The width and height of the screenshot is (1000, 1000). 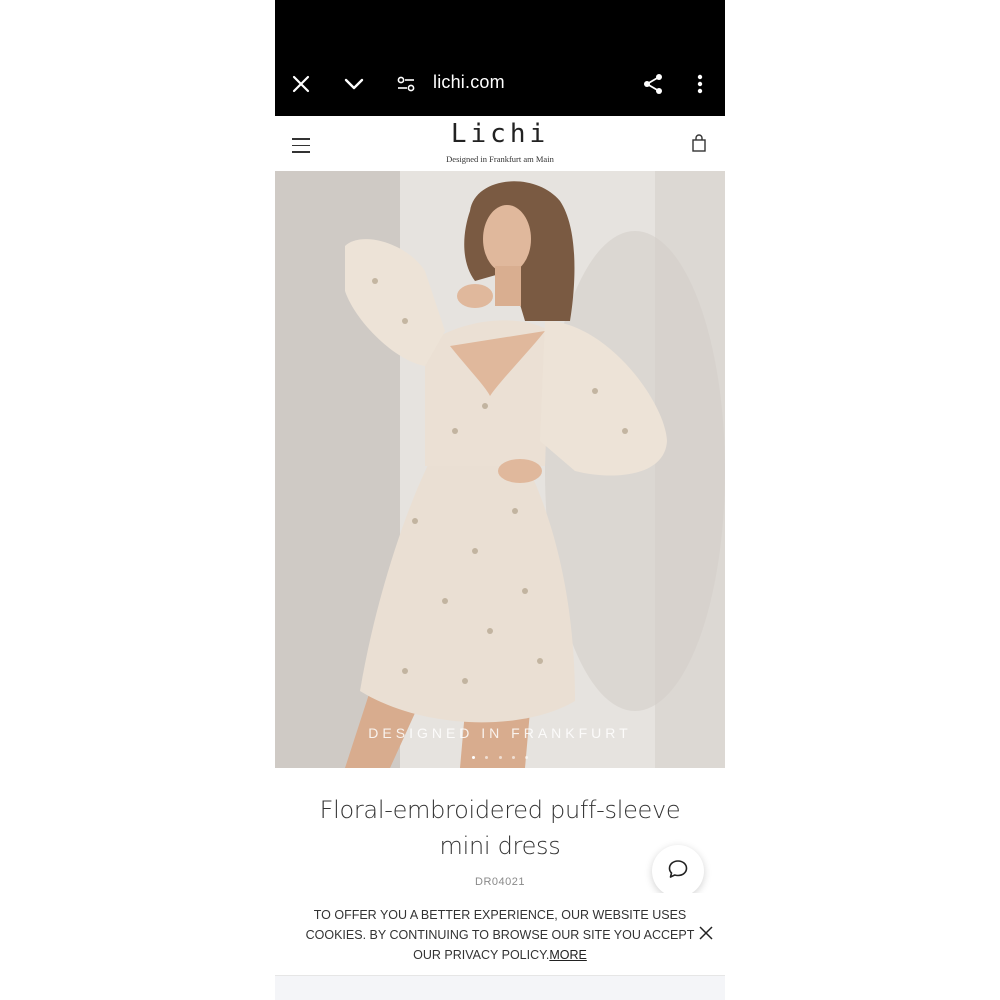 I want to click on chevron-down-icon, so click(x=354, y=84).